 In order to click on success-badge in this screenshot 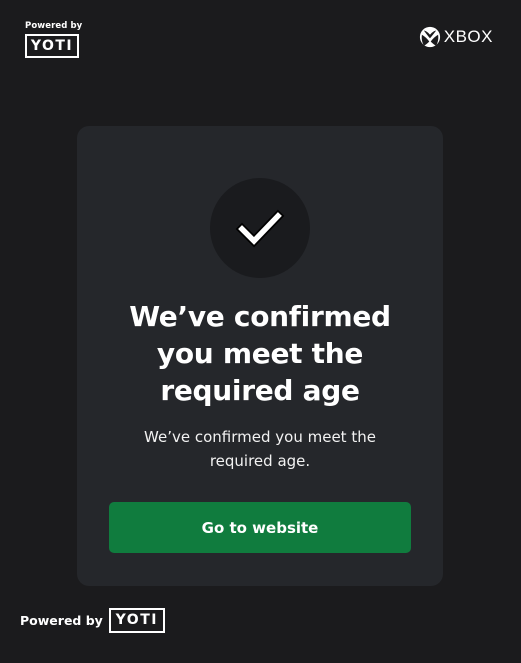, I will do `click(260, 228)`.